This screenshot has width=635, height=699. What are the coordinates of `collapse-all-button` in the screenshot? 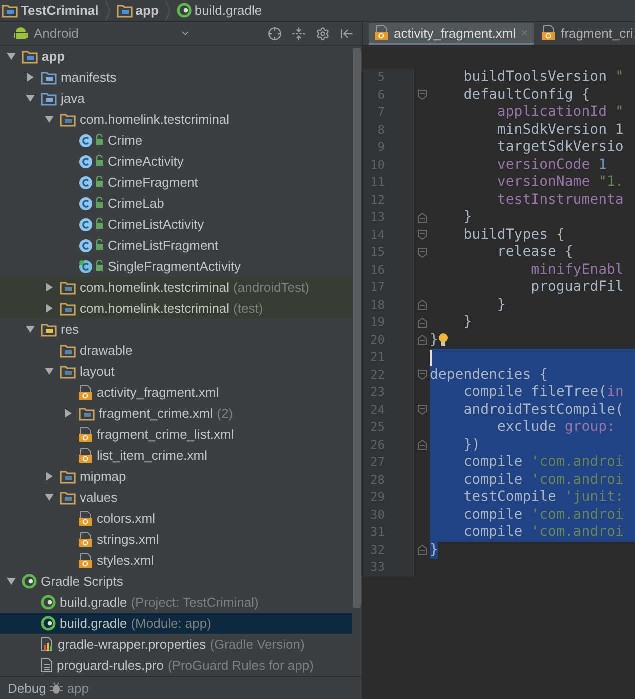 It's located at (299, 33).